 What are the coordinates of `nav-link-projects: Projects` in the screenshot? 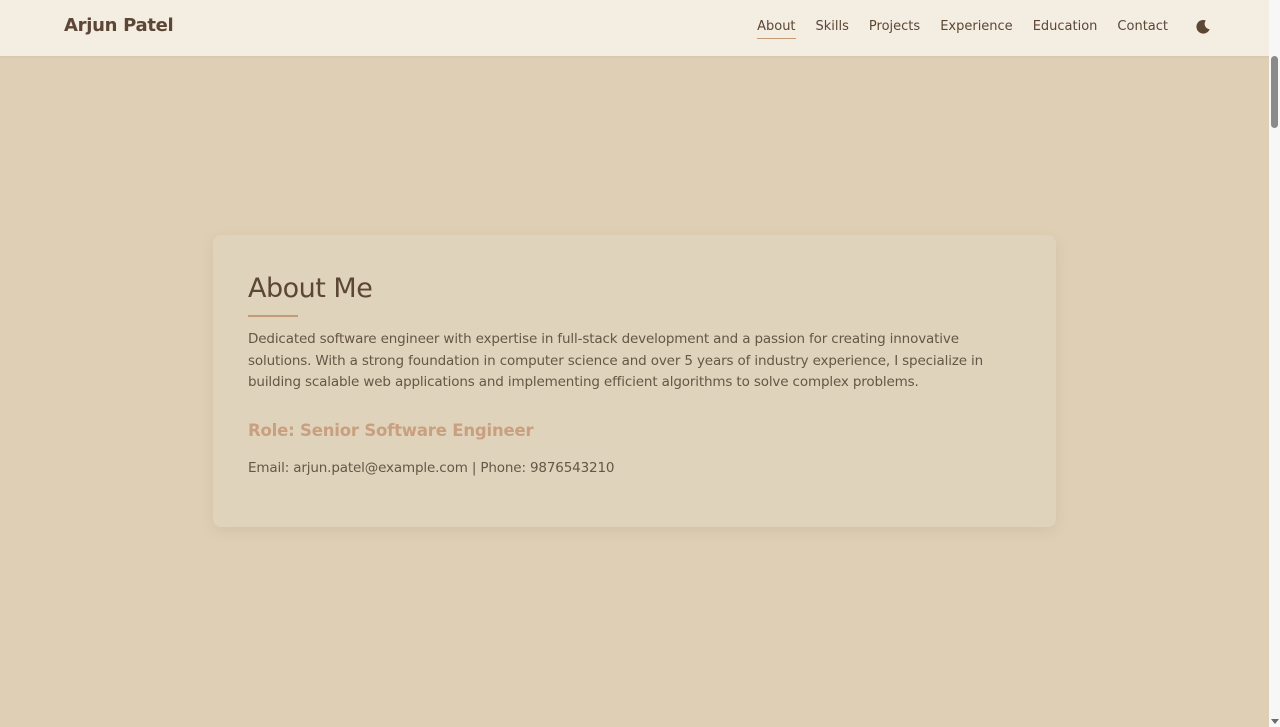 It's located at (894, 29).